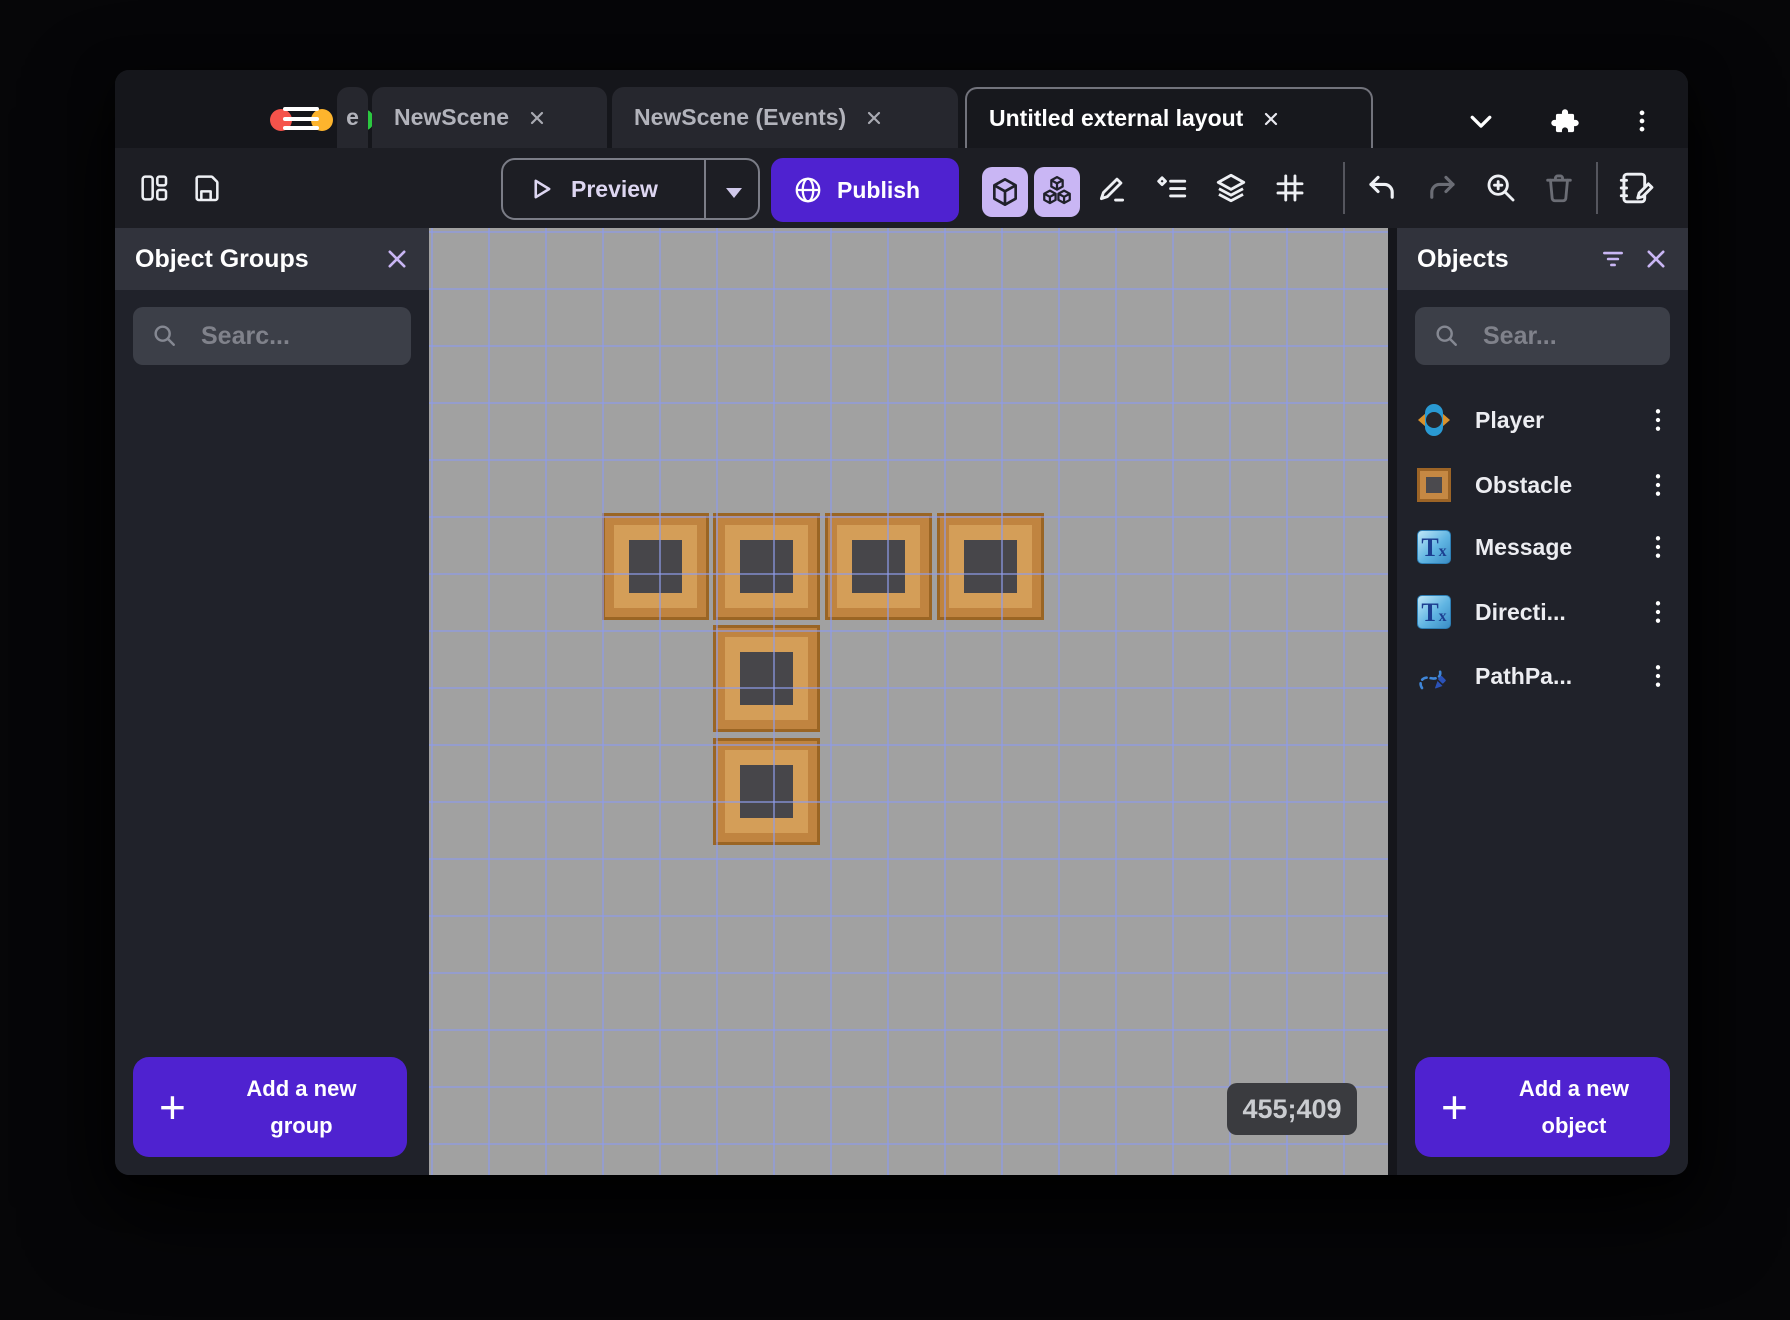  I want to click on instances-cubes-toggle, so click(1057, 192).